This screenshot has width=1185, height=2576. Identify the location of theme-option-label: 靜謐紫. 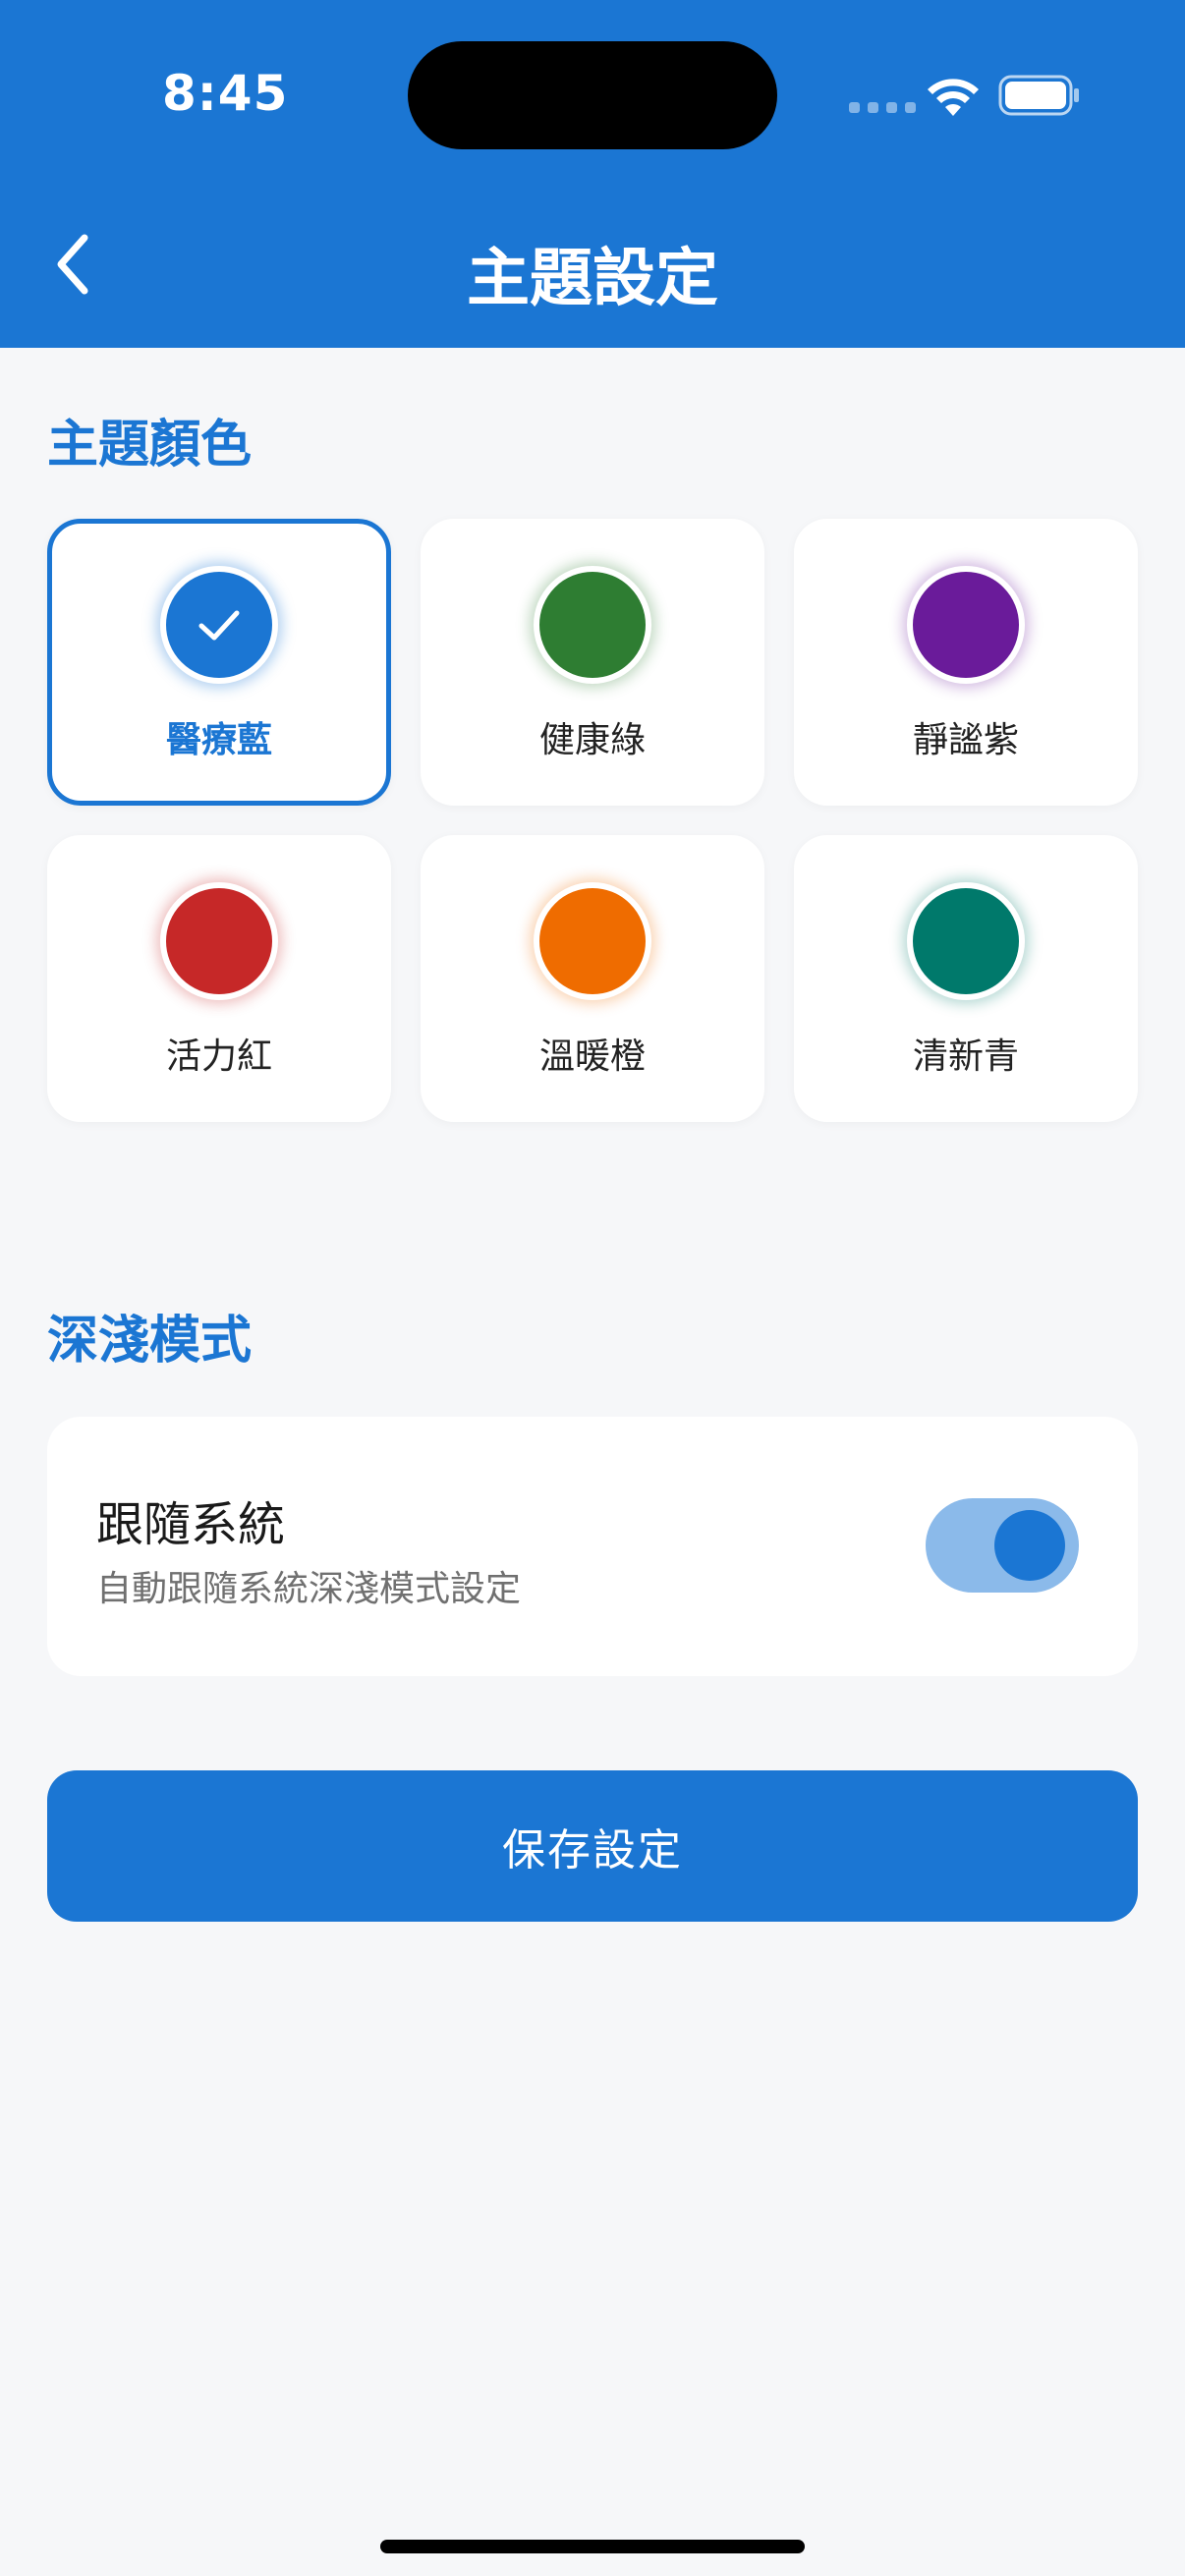
(966, 740).